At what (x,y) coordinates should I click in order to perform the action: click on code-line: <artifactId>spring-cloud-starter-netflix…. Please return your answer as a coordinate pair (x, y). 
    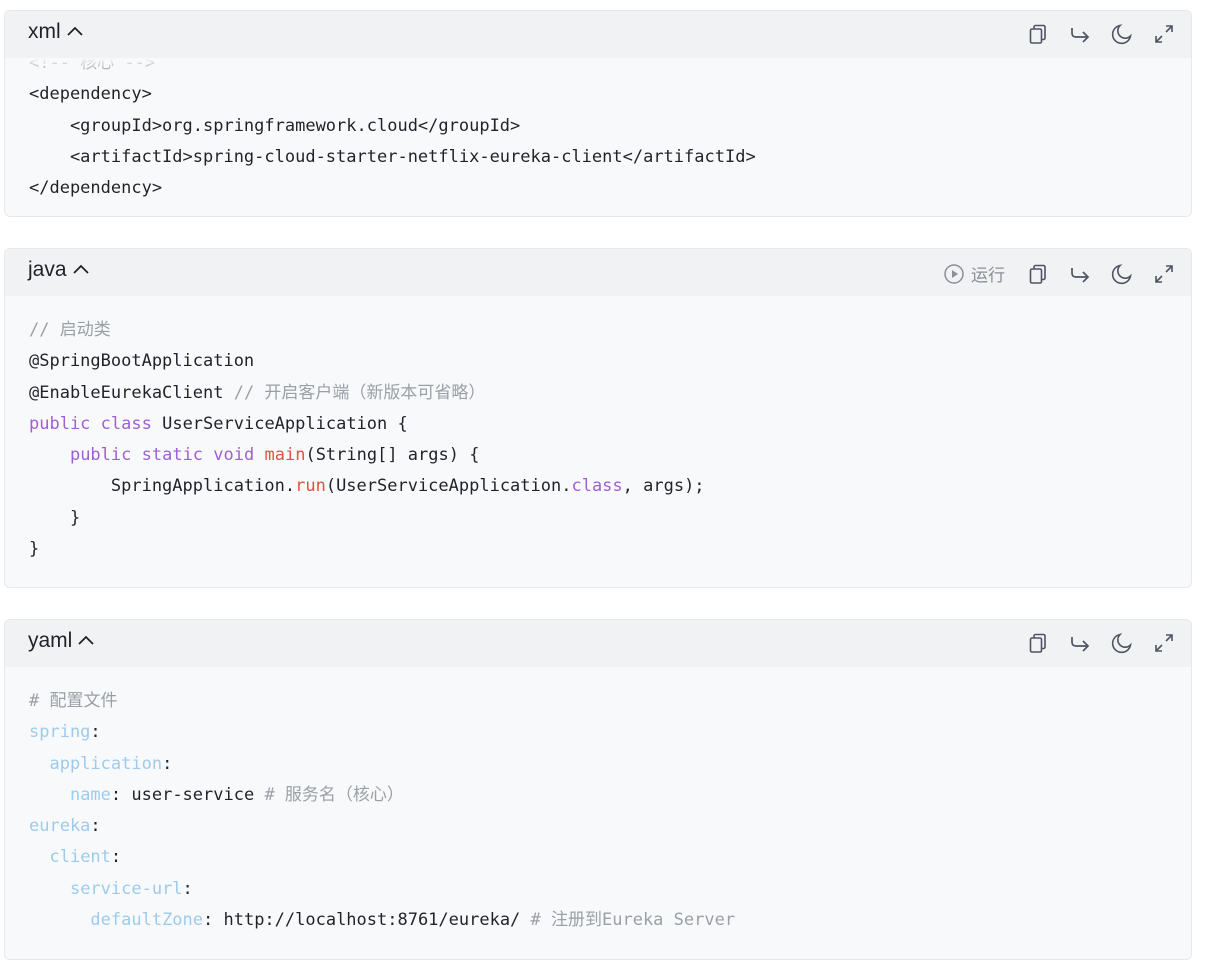
    Looking at the image, I should click on (392, 156).